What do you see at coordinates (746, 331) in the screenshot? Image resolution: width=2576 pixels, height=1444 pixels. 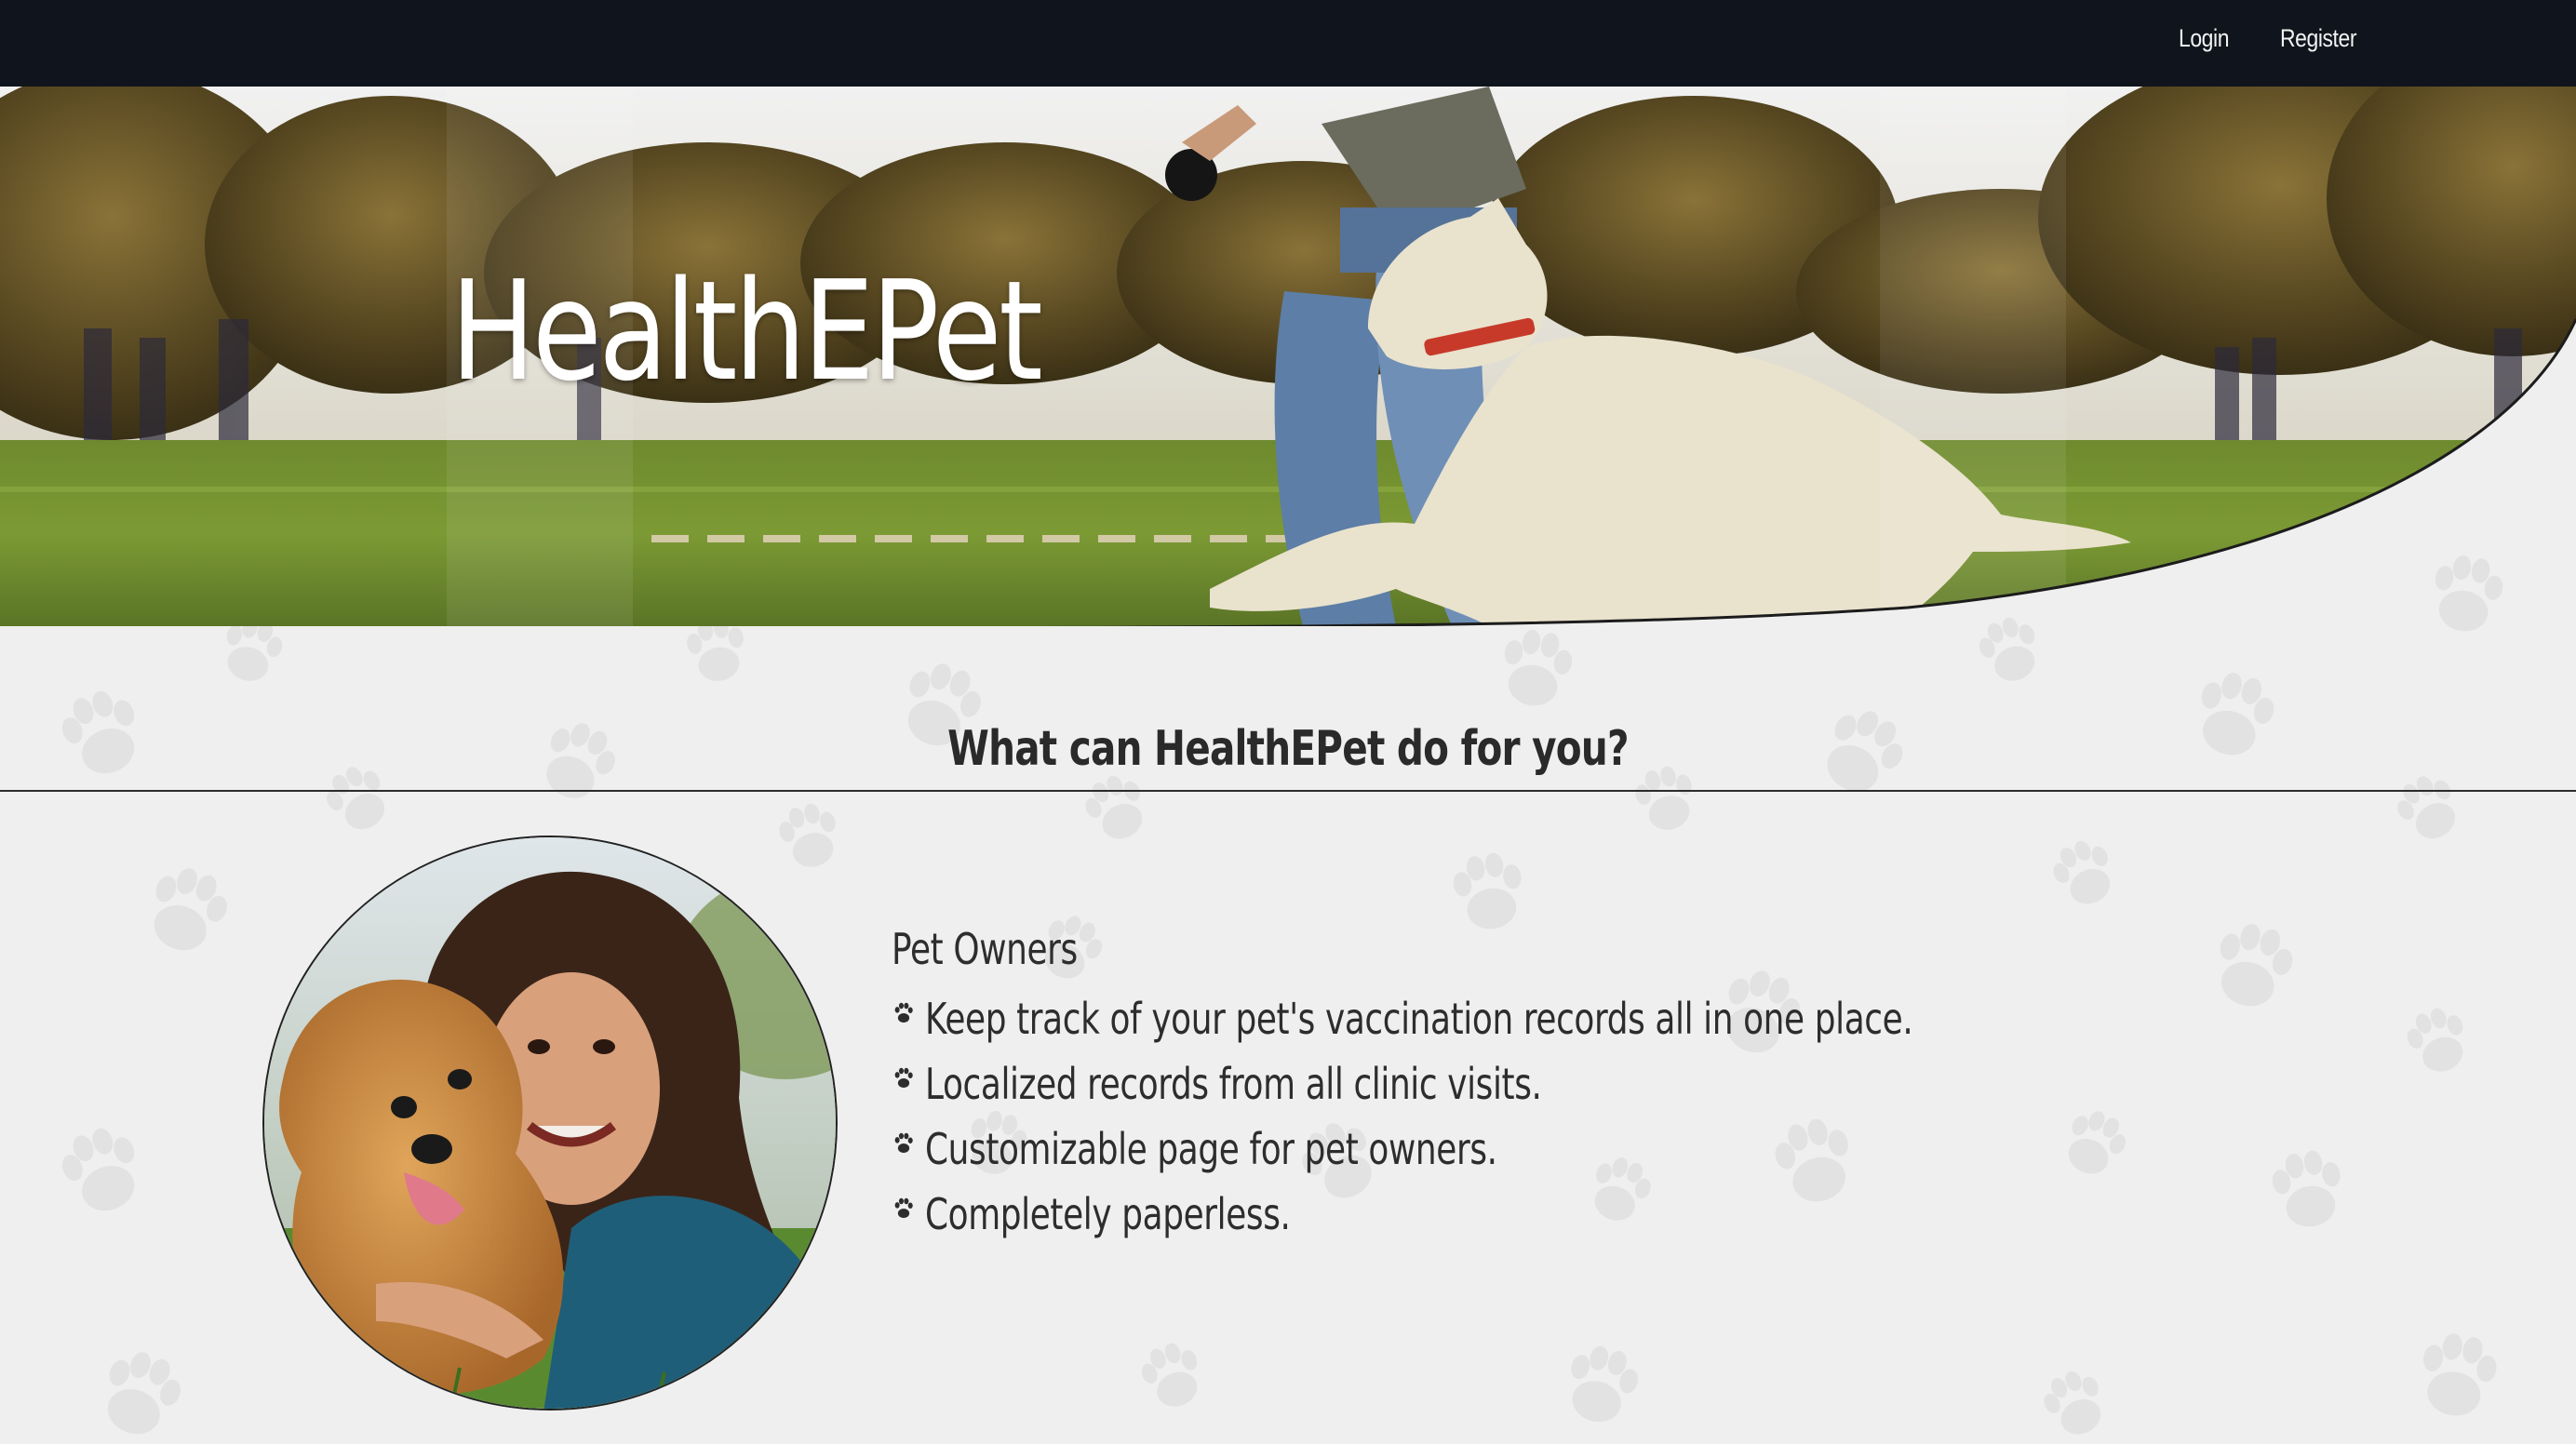 I see `brand-title: HealthEPet` at bounding box center [746, 331].